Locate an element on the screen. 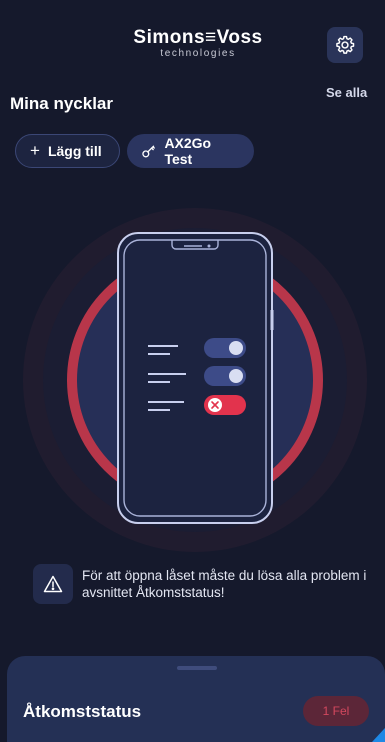 The height and width of the screenshot is (742, 385). key-chip-ax2go-test: AX2Go Test is located at coordinates (190, 151).